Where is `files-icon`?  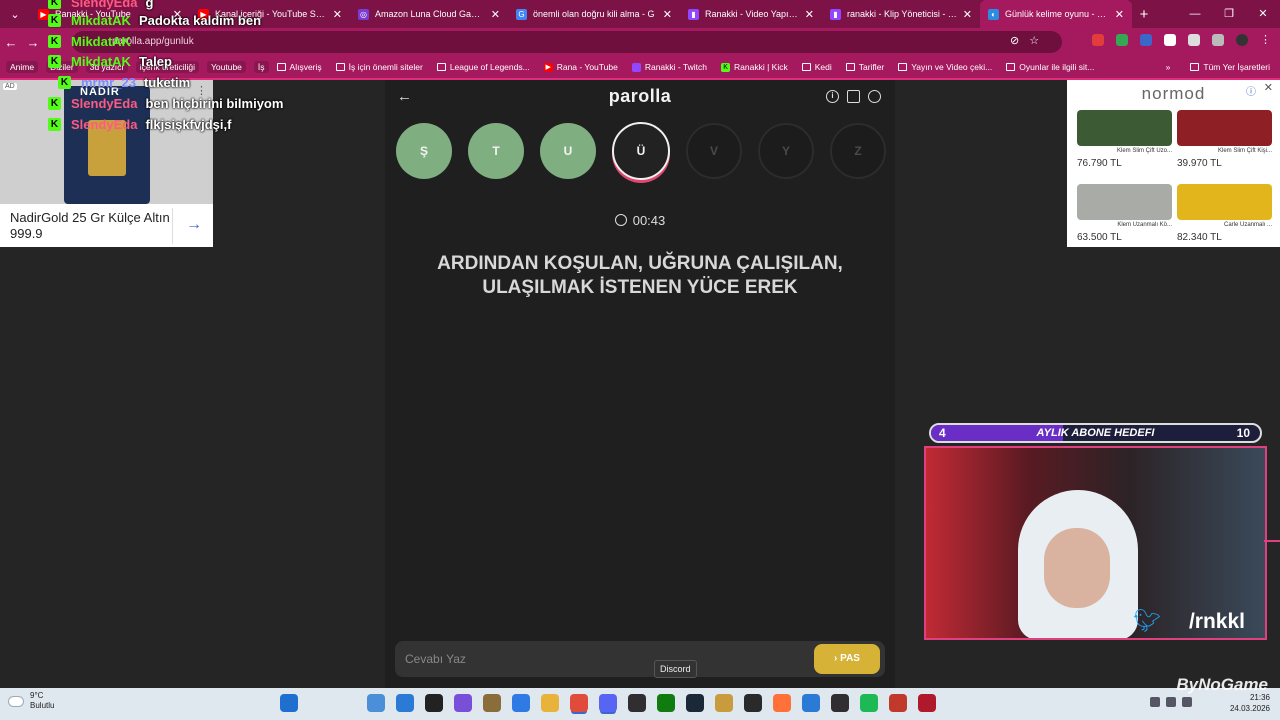
files-icon is located at coordinates (550, 703).